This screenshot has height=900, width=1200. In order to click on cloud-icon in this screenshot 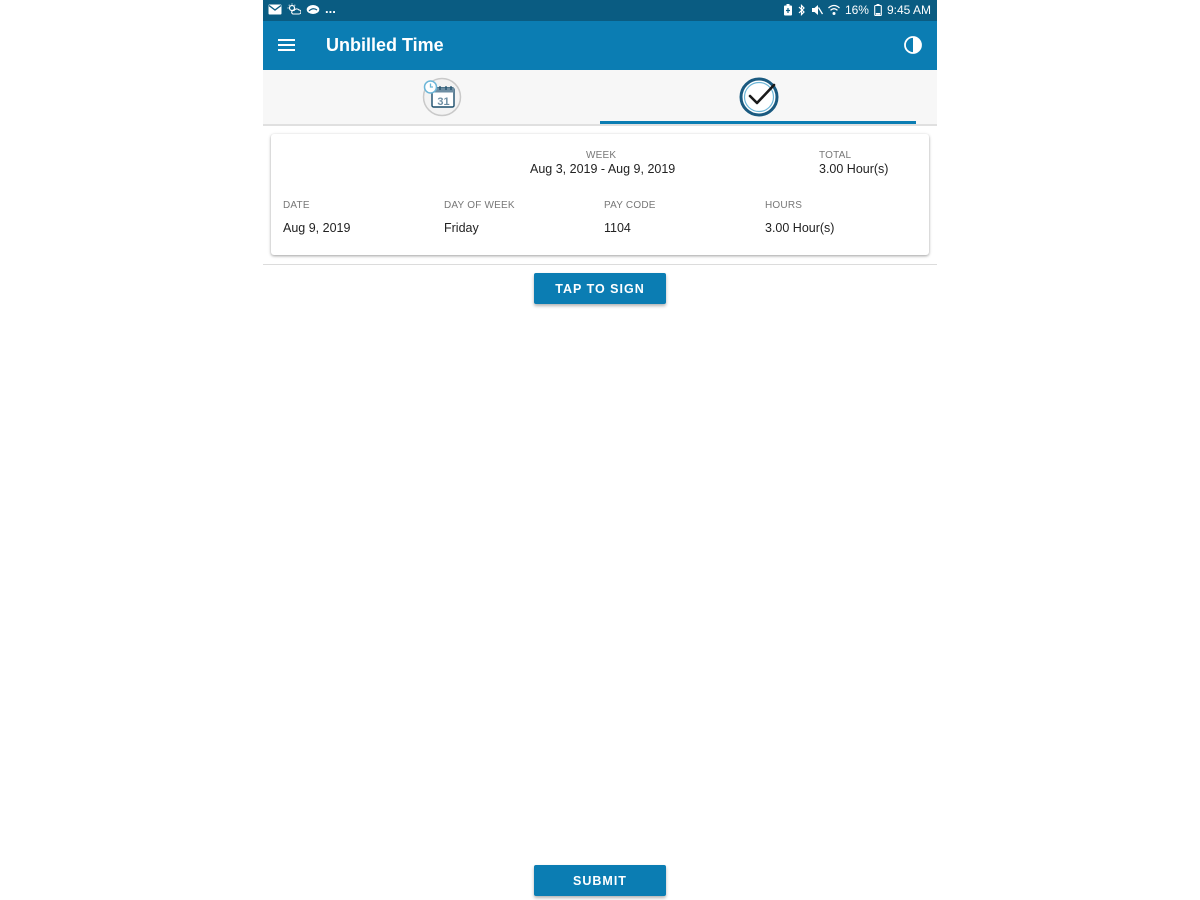, I will do `click(313, 9)`.